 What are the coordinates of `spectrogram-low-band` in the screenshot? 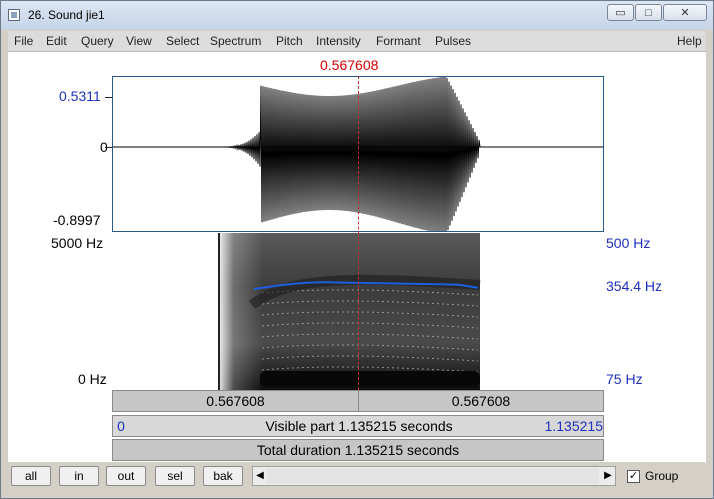 It's located at (370, 379).